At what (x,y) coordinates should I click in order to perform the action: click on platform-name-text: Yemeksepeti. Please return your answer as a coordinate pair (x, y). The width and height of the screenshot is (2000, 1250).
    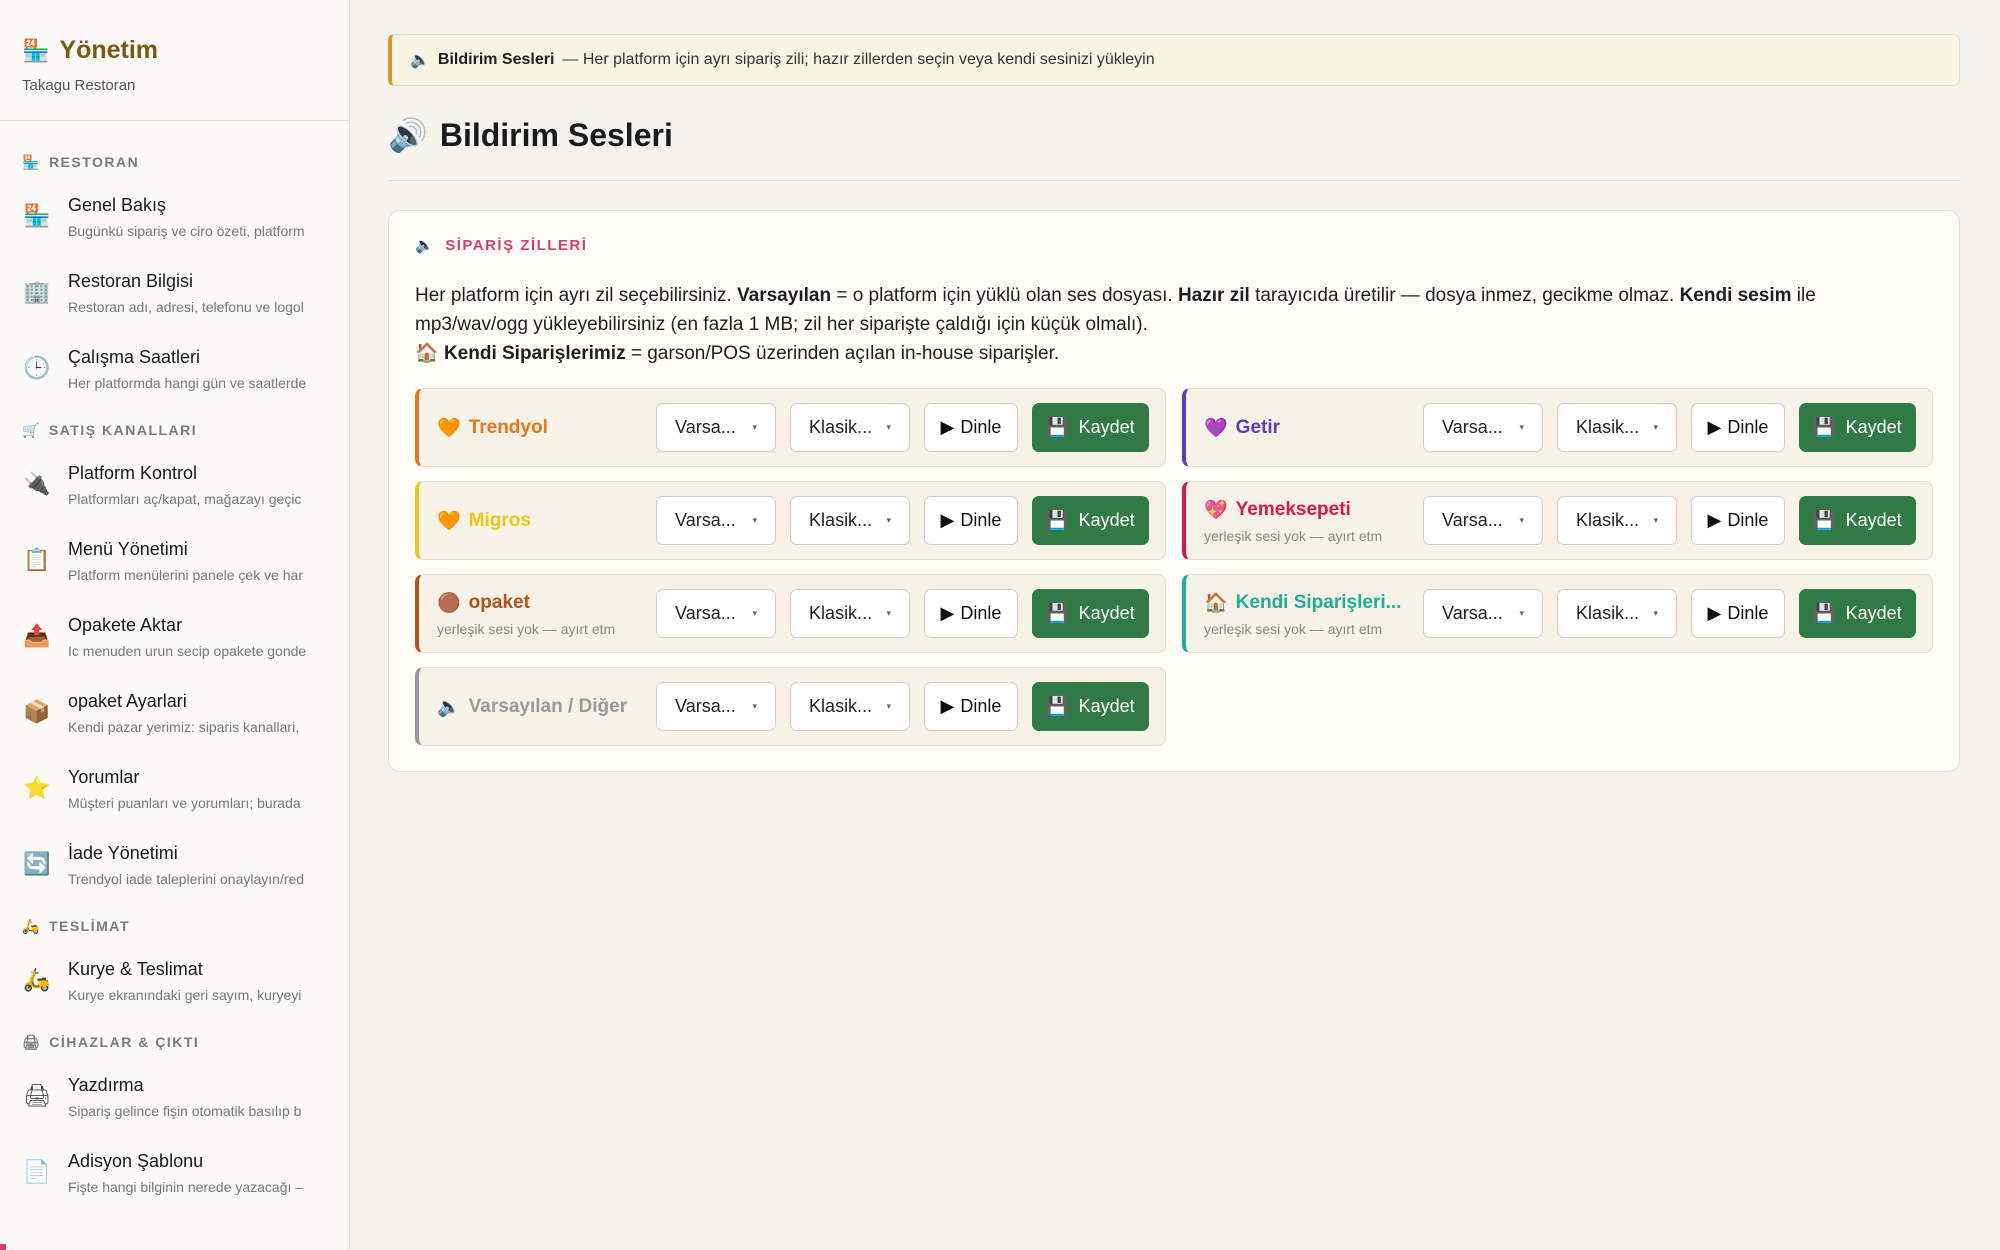
    Looking at the image, I should click on (1293, 509).